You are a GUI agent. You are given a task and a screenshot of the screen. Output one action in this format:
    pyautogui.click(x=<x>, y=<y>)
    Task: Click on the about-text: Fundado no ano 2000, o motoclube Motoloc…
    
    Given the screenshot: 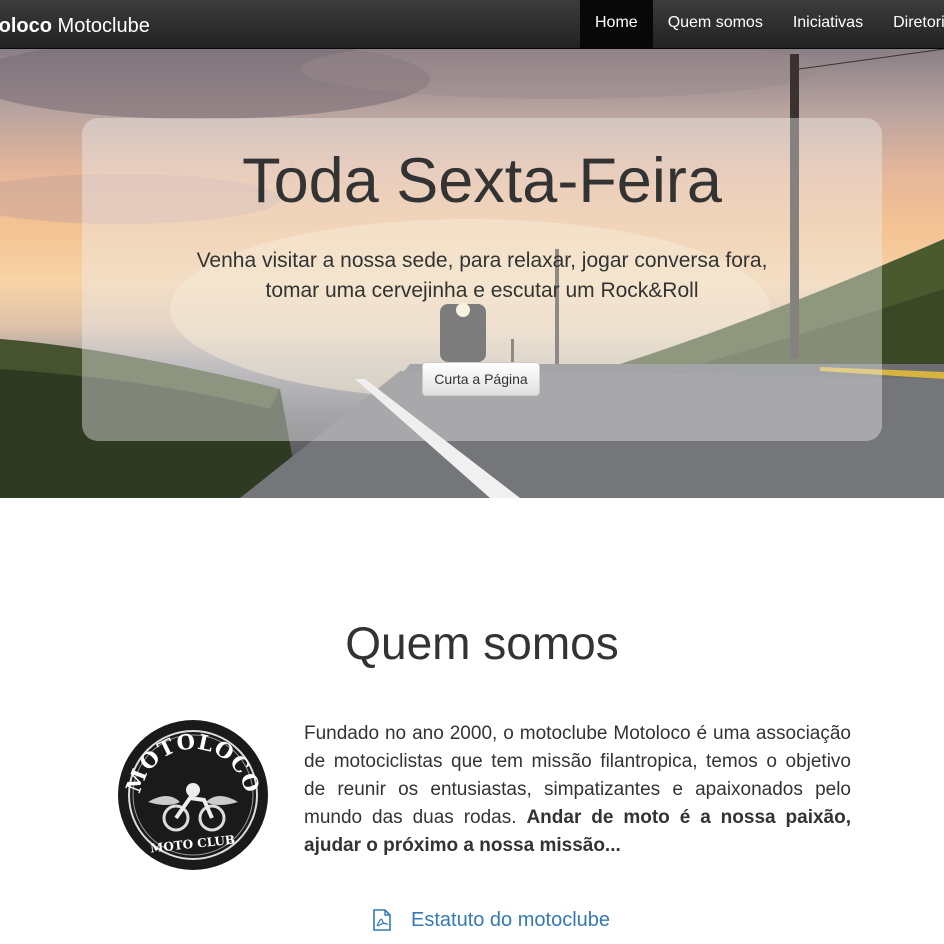 What is the action you would take?
    pyautogui.click(x=577, y=790)
    